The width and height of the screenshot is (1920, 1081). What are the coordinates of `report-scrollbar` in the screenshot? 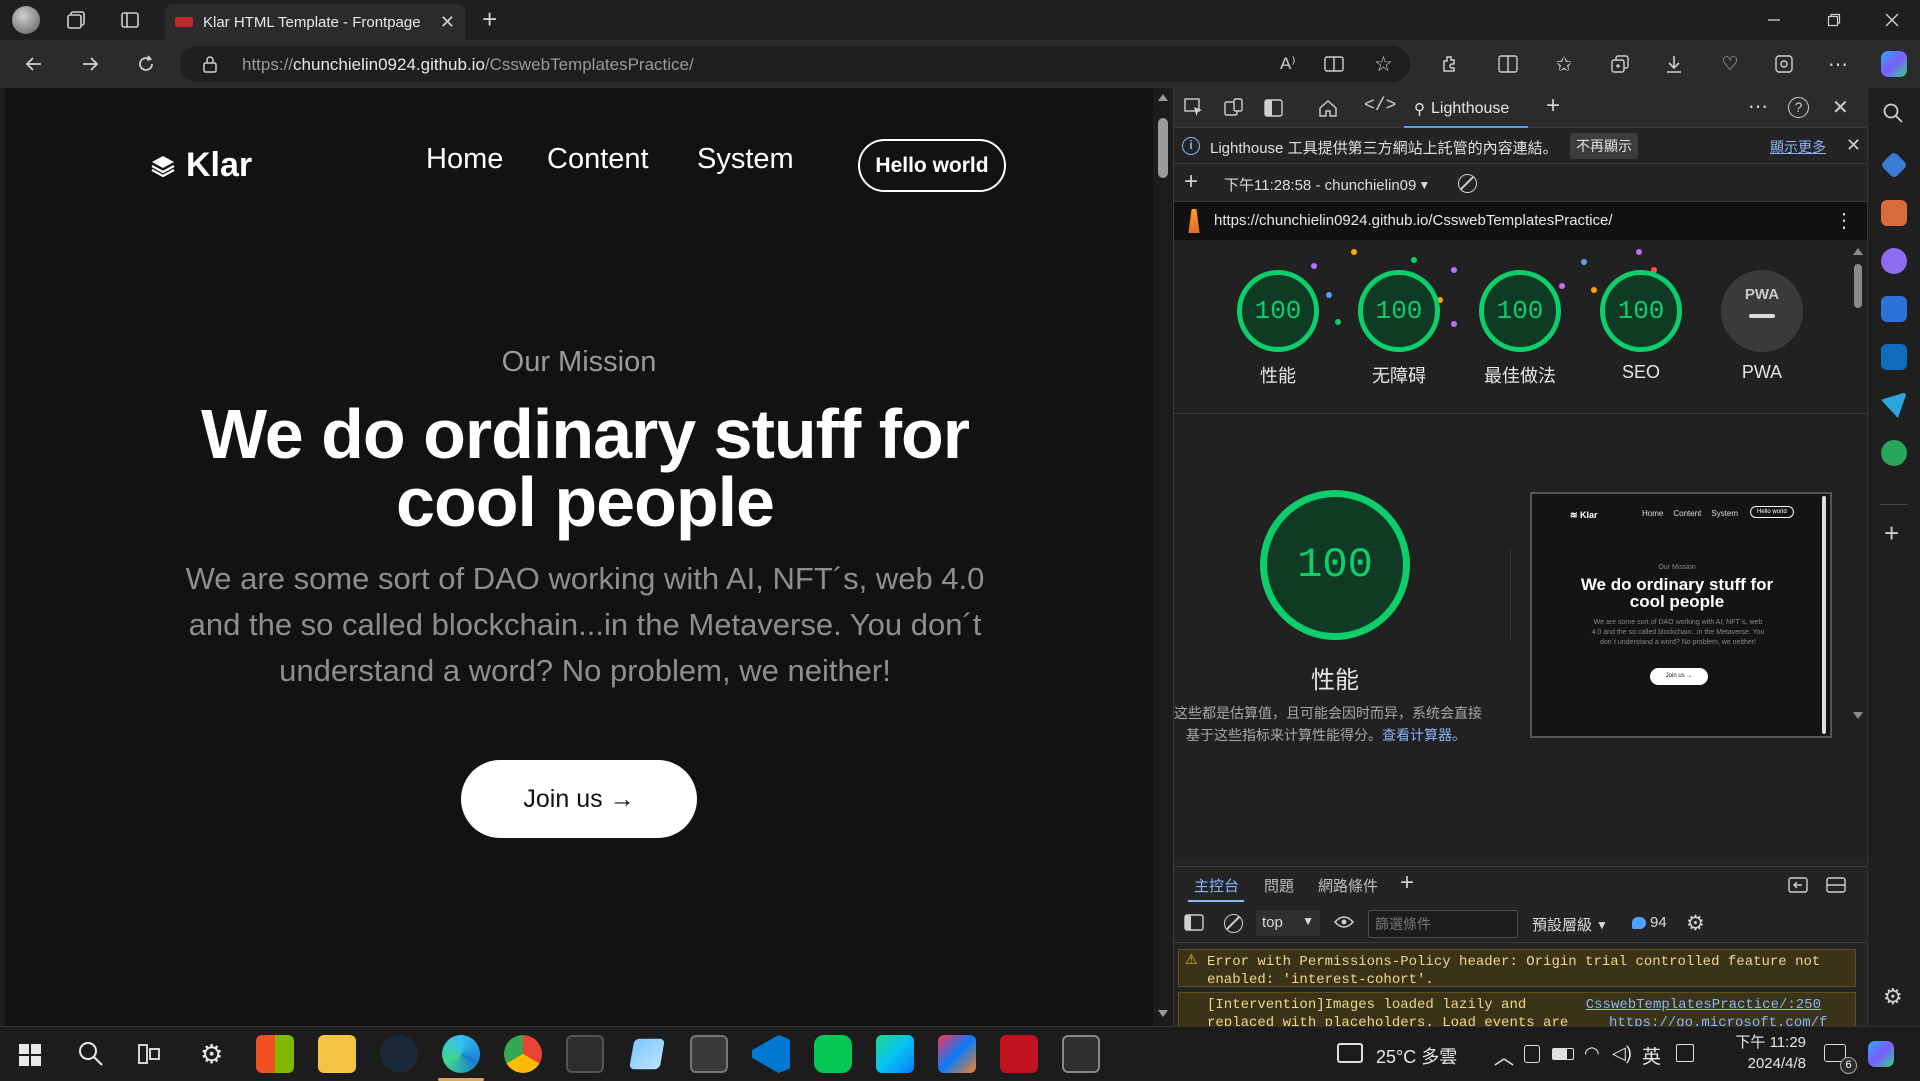 It's located at (1858, 480).